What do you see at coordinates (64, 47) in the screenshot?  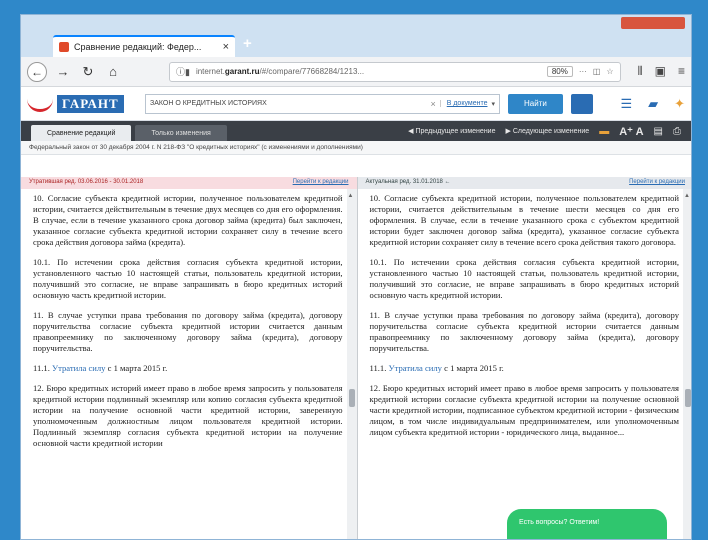 I see `favicon-icon` at bounding box center [64, 47].